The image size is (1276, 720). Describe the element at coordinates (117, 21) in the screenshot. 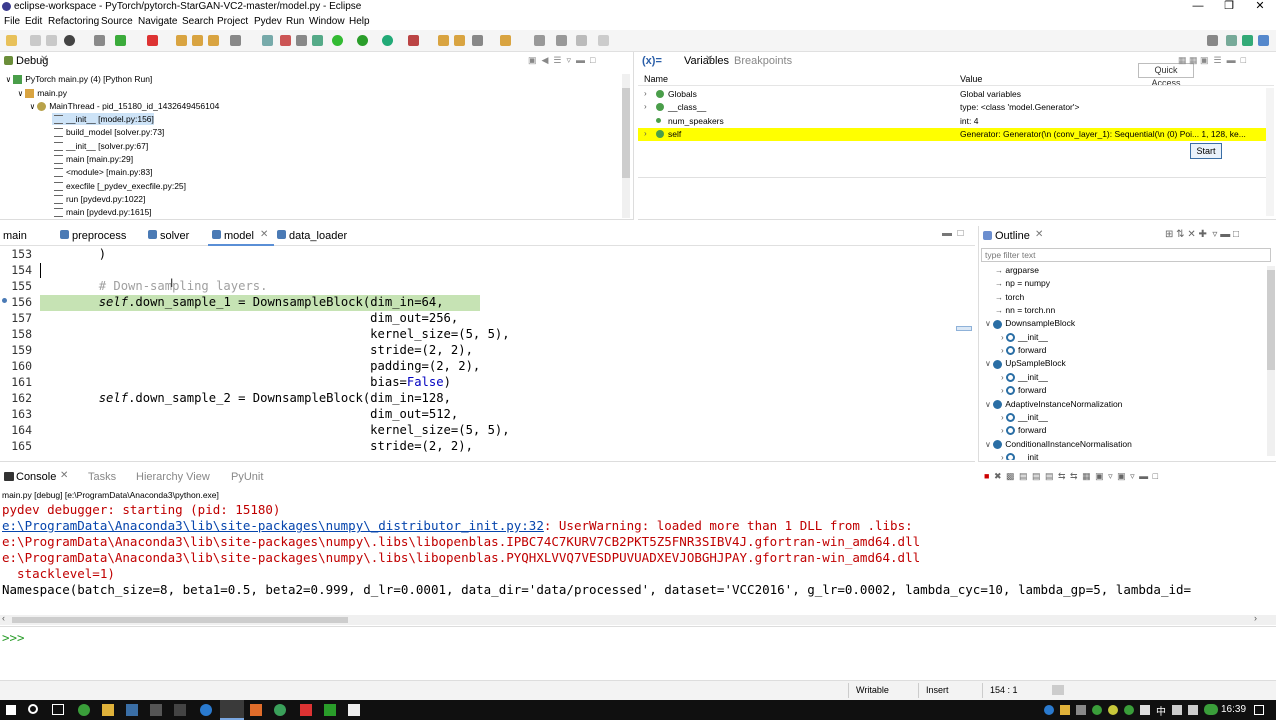

I see `menu-source: Source` at that location.